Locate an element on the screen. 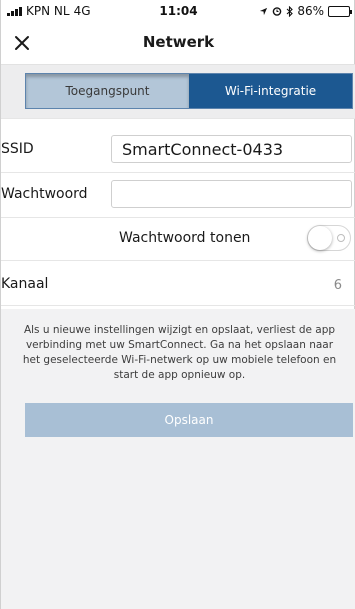 This screenshot has width=355, height=609. status-bar: KPN NL 4G 11:04 86% is located at coordinates (178, 11).